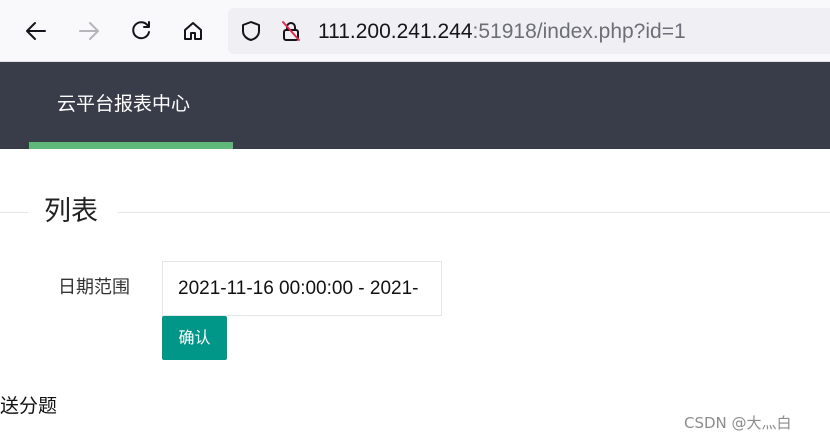 Image resolution: width=830 pixels, height=442 pixels. I want to click on fieldset-divider-left, so click(14, 212).